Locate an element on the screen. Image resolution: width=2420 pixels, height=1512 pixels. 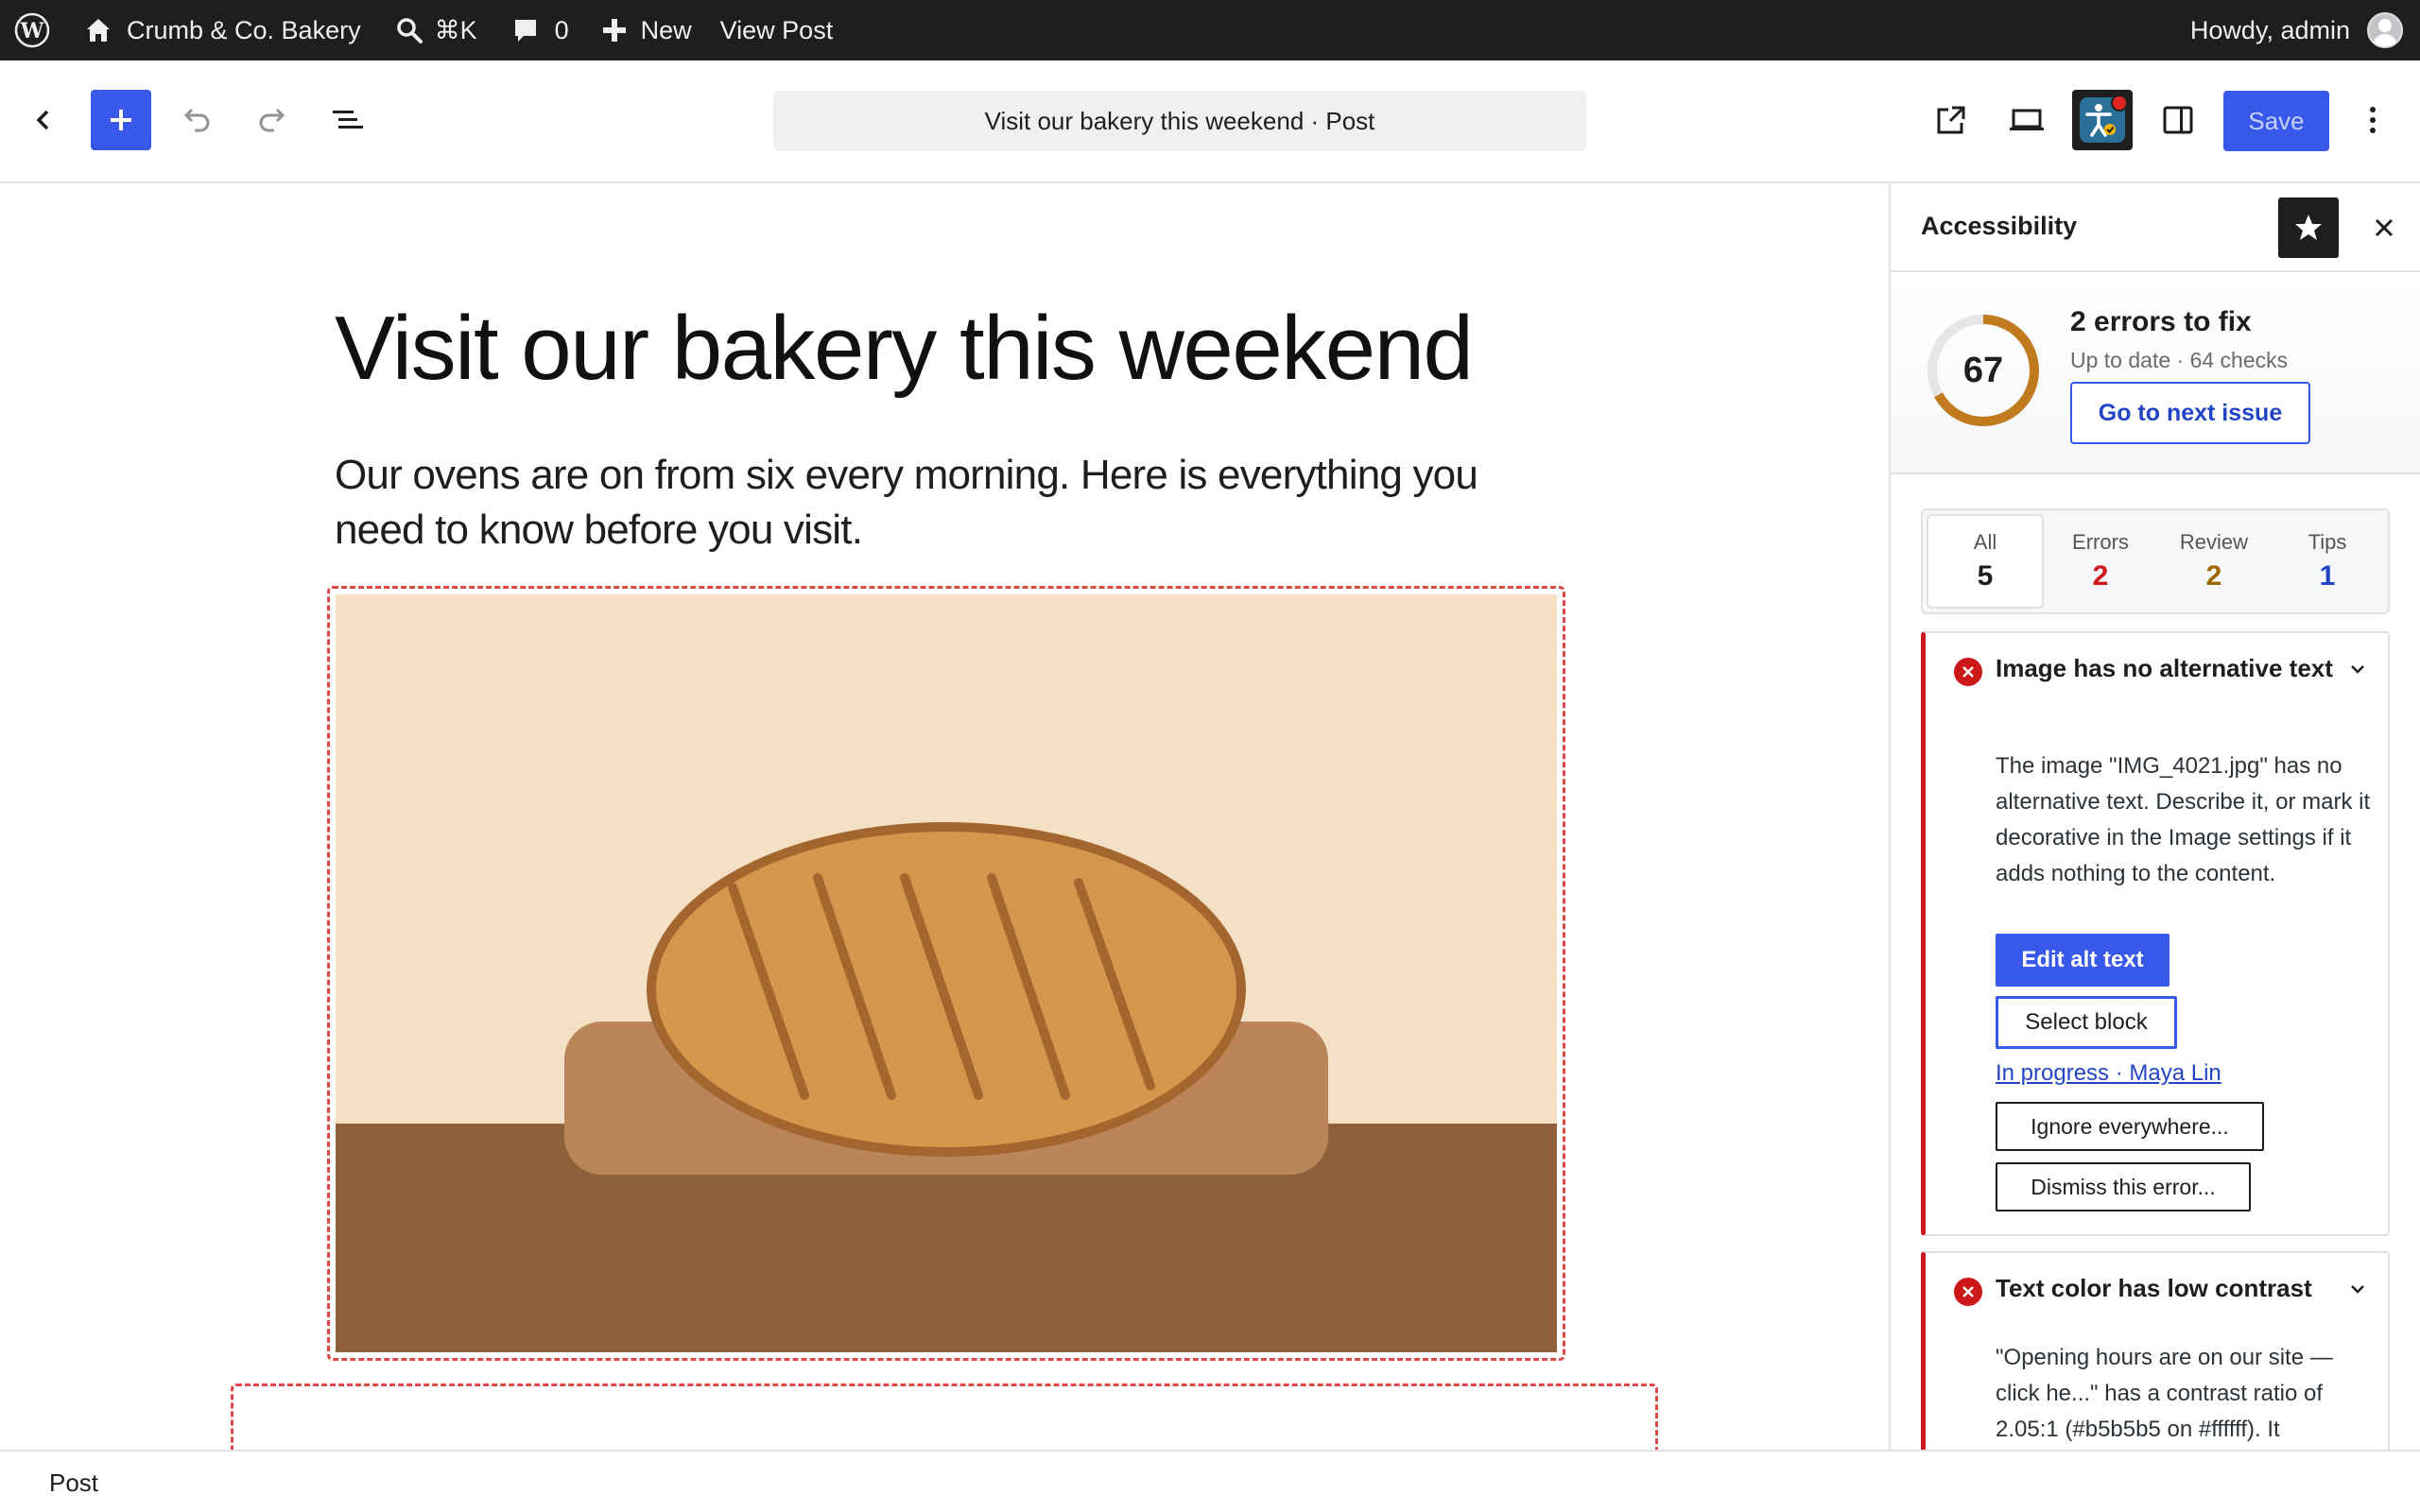
undo-icon is located at coordinates (196, 120).